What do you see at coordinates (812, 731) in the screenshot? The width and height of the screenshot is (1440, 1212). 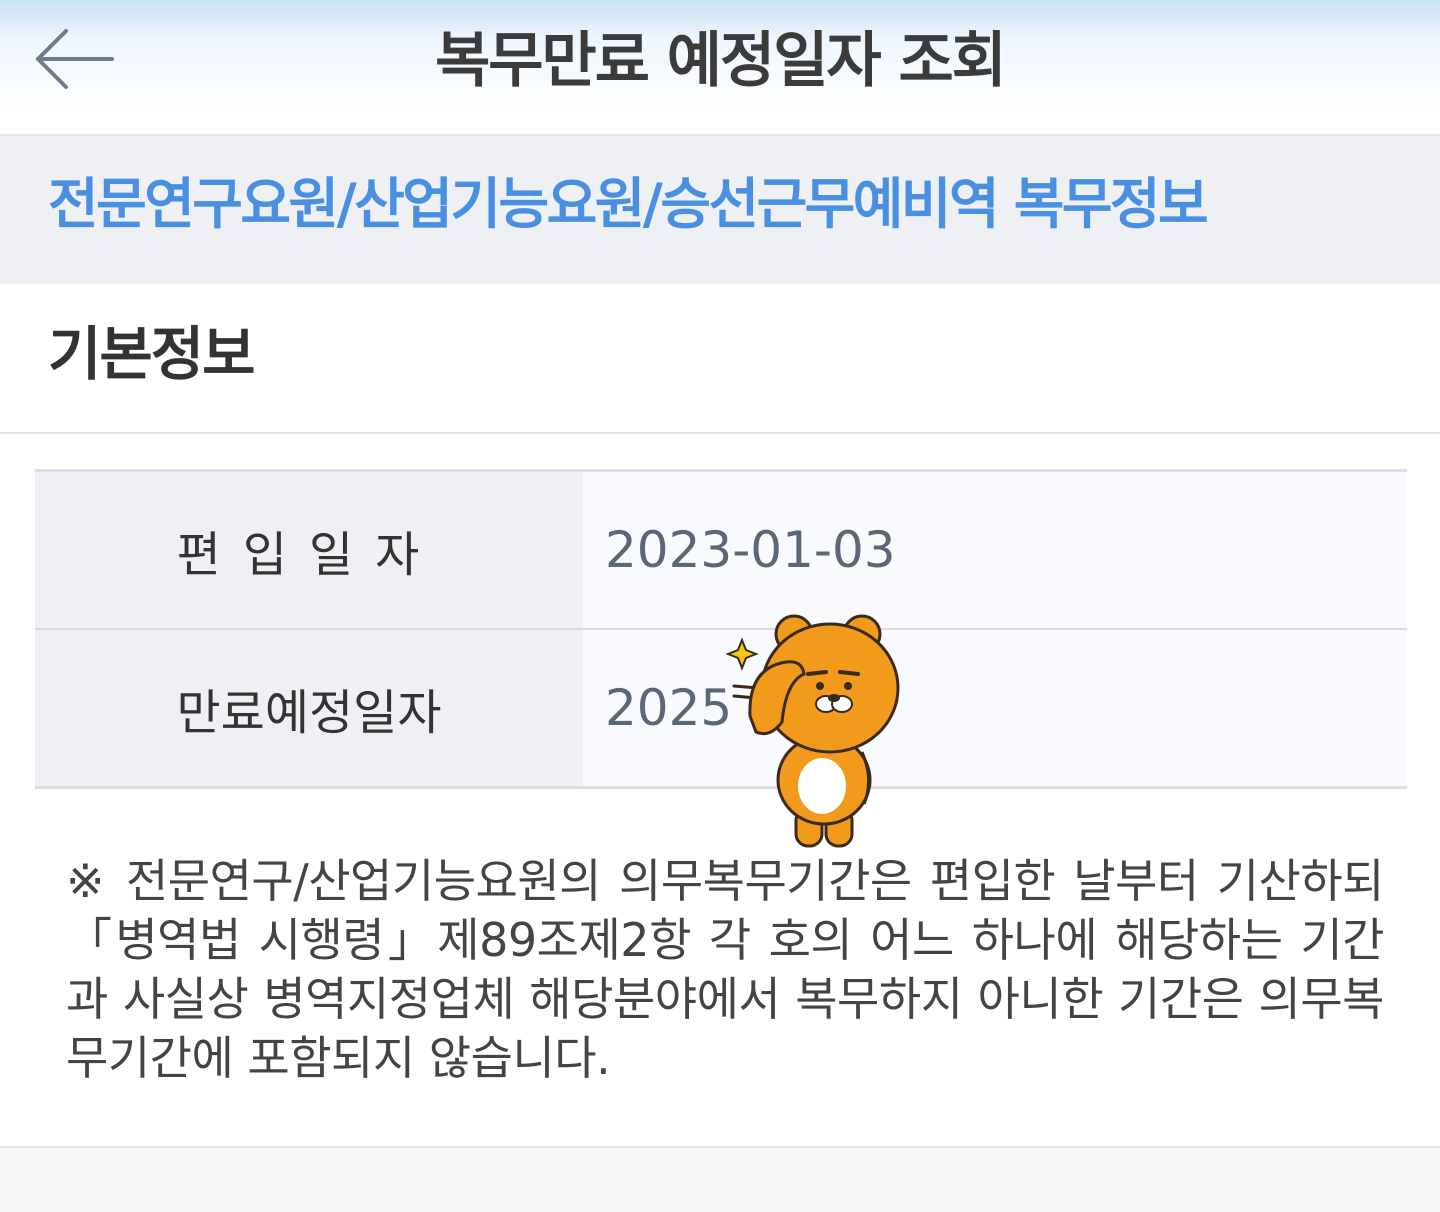 I see `bear-character-sticker` at bounding box center [812, 731].